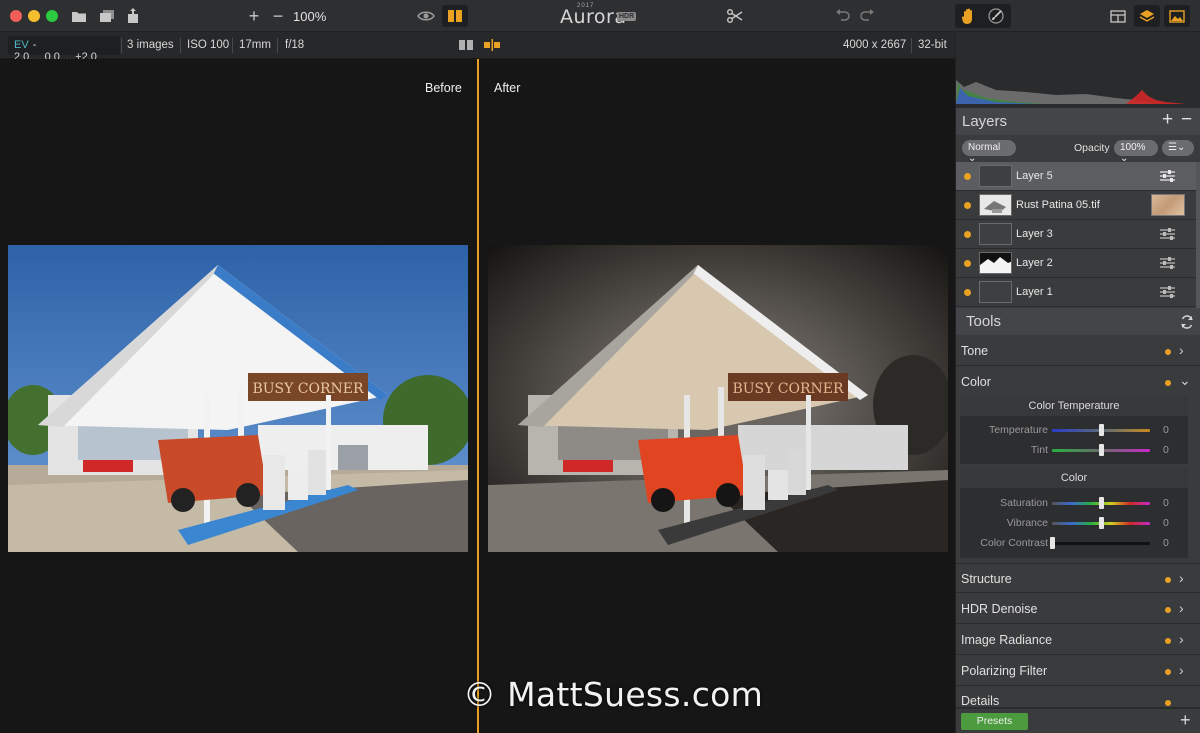 Image resolution: width=1200 pixels, height=733 pixels. What do you see at coordinates (994, 721) in the screenshot?
I see `presets-button: Presets` at bounding box center [994, 721].